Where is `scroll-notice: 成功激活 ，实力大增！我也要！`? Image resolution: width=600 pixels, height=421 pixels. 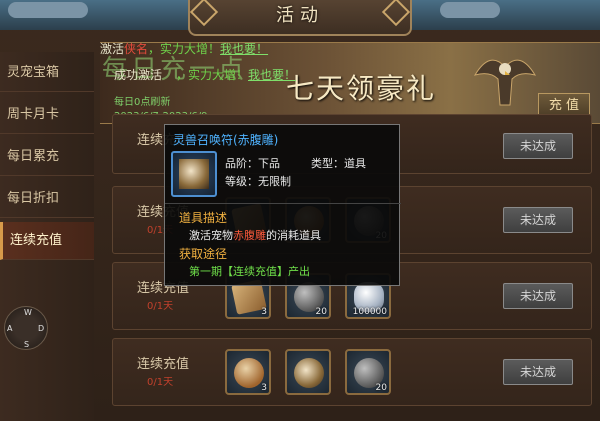 scroll-notice: 成功激活 ，实力大增！我也要！ is located at coordinates (205, 74).